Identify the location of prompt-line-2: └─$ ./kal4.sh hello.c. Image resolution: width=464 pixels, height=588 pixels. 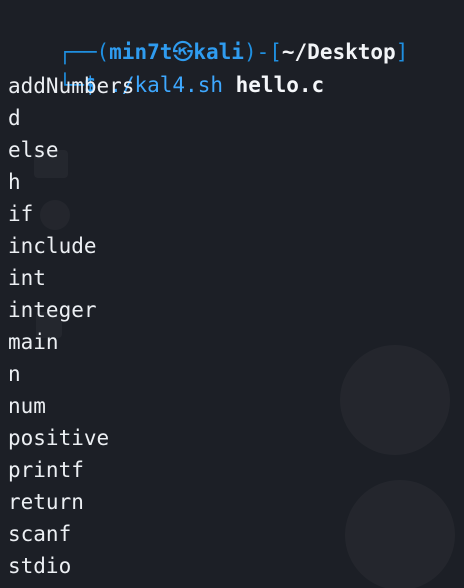
(166, 67).